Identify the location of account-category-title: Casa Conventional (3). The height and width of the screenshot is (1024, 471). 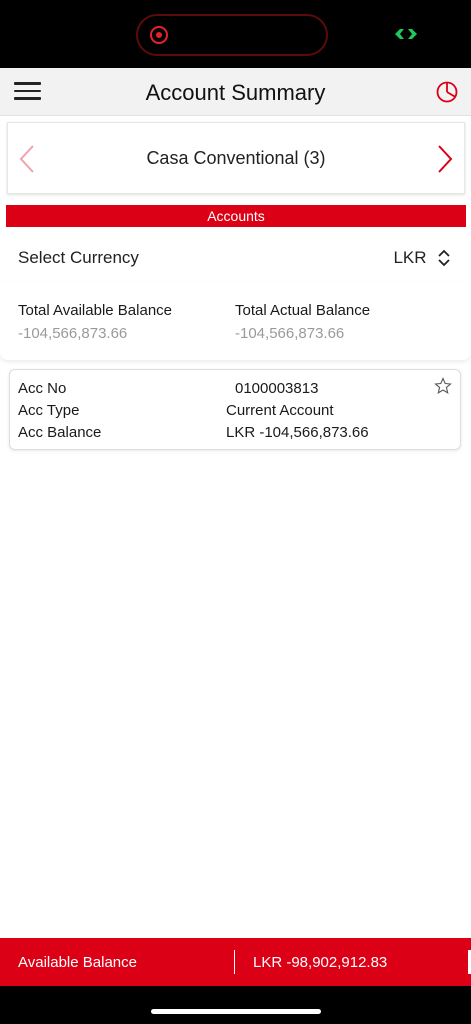
(236, 158).